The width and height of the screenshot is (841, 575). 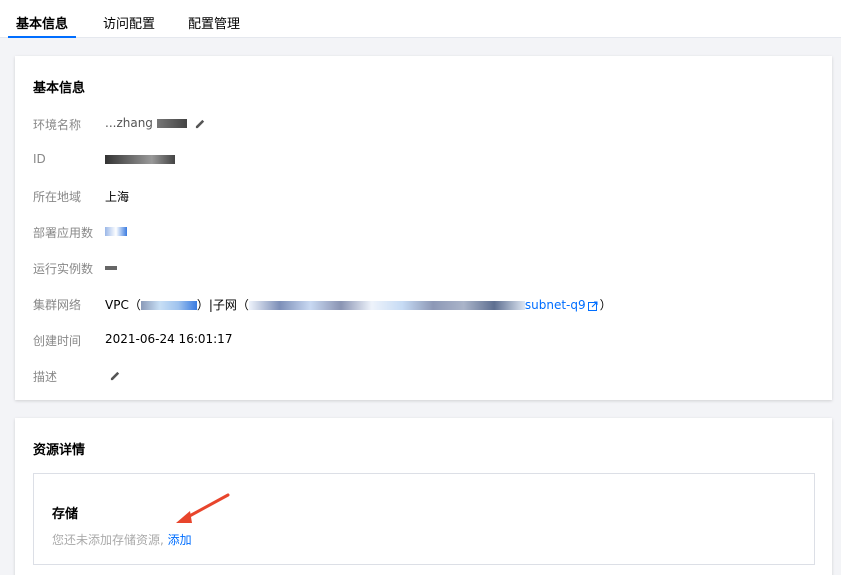 What do you see at coordinates (200, 123) in the screenshot?
I see `edit-env-name-icon` at bounding box center [200, 123].